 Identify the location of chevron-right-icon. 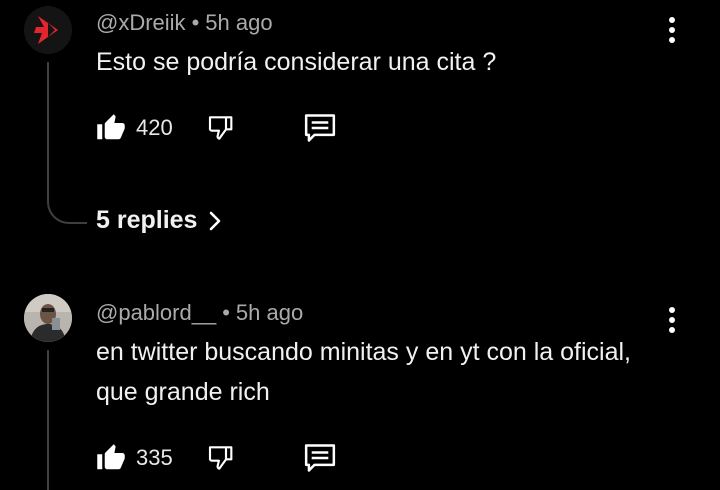
(215, 220).